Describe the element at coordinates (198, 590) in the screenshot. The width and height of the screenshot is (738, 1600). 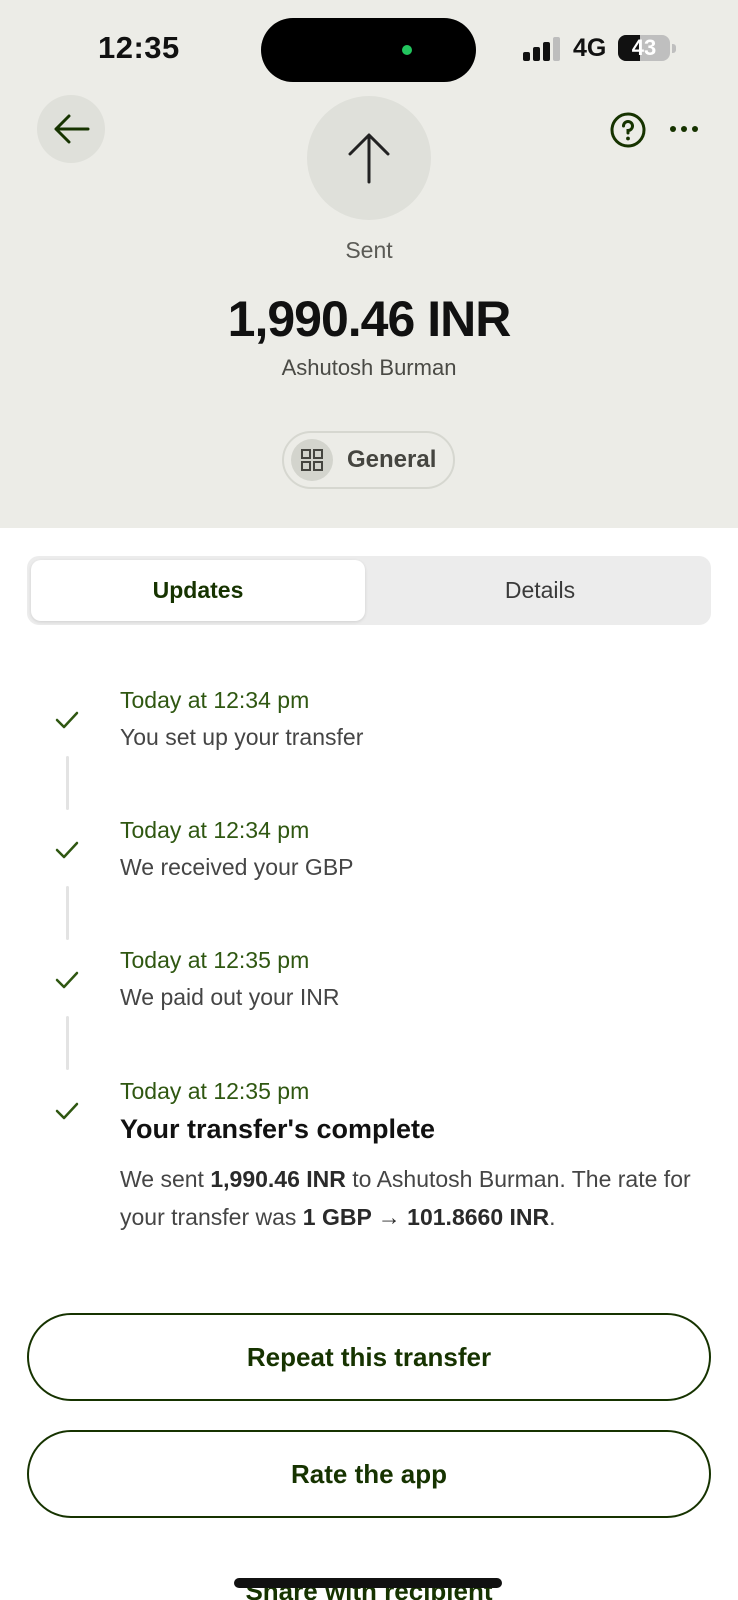
I see `tab-updates: Updates` at that location.